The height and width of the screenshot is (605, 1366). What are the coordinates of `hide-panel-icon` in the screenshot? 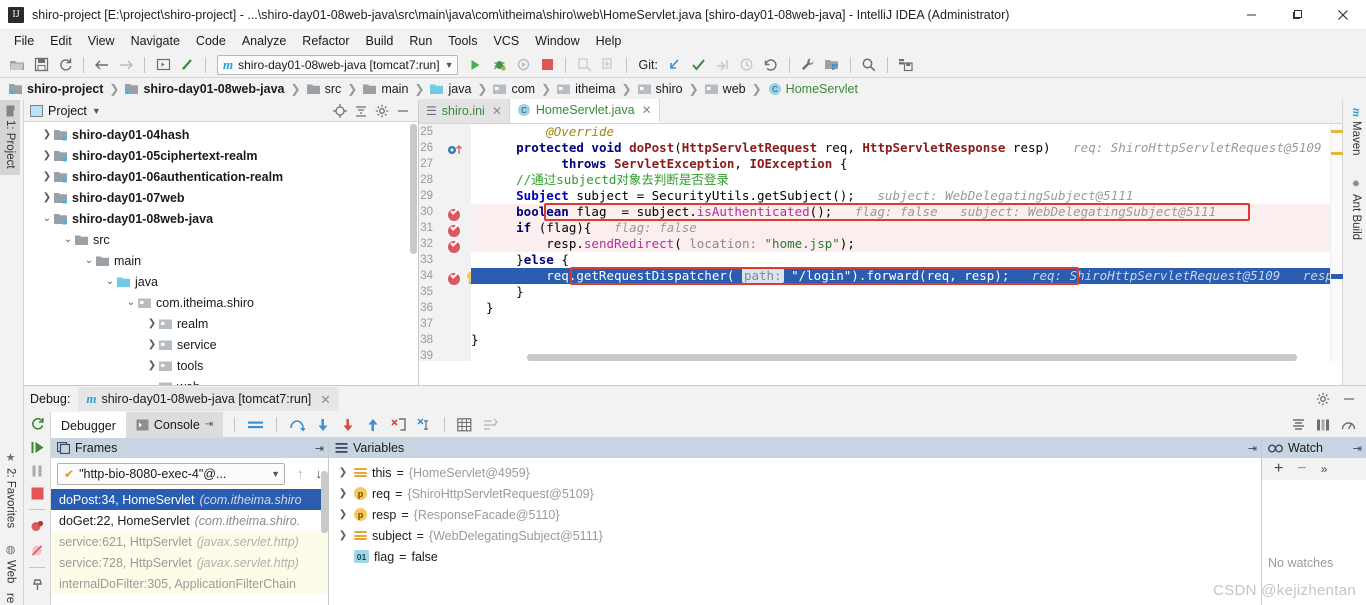 It's located at (1349, 399).